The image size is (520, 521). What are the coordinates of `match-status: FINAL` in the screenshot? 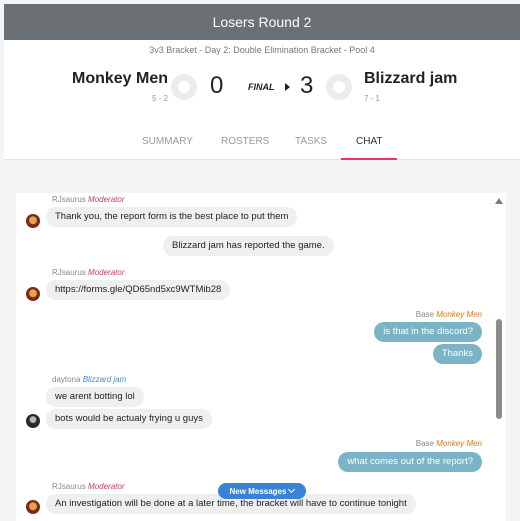 It's located at (261, 87).